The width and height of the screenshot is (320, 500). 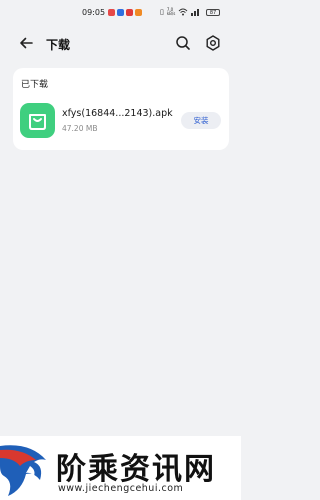 I want to click on downloaded-section-card: 已下载 xfys(16844...2143).apk 47.20 MB 安装, so click(x=121, y=109).